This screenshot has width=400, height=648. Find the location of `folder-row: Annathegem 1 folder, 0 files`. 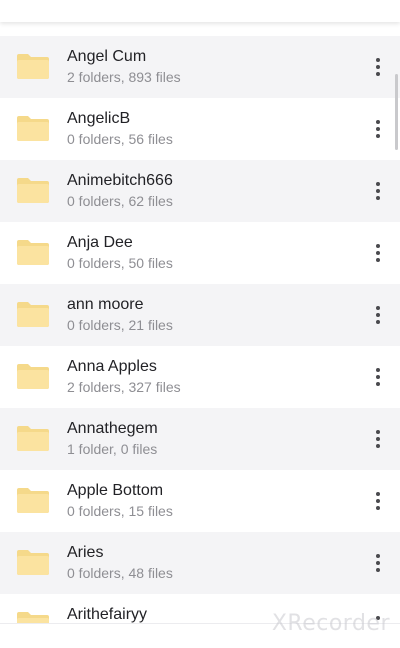

folder-row: Annathegem 1 folder, 0 files is located at coordinates (200, 439).